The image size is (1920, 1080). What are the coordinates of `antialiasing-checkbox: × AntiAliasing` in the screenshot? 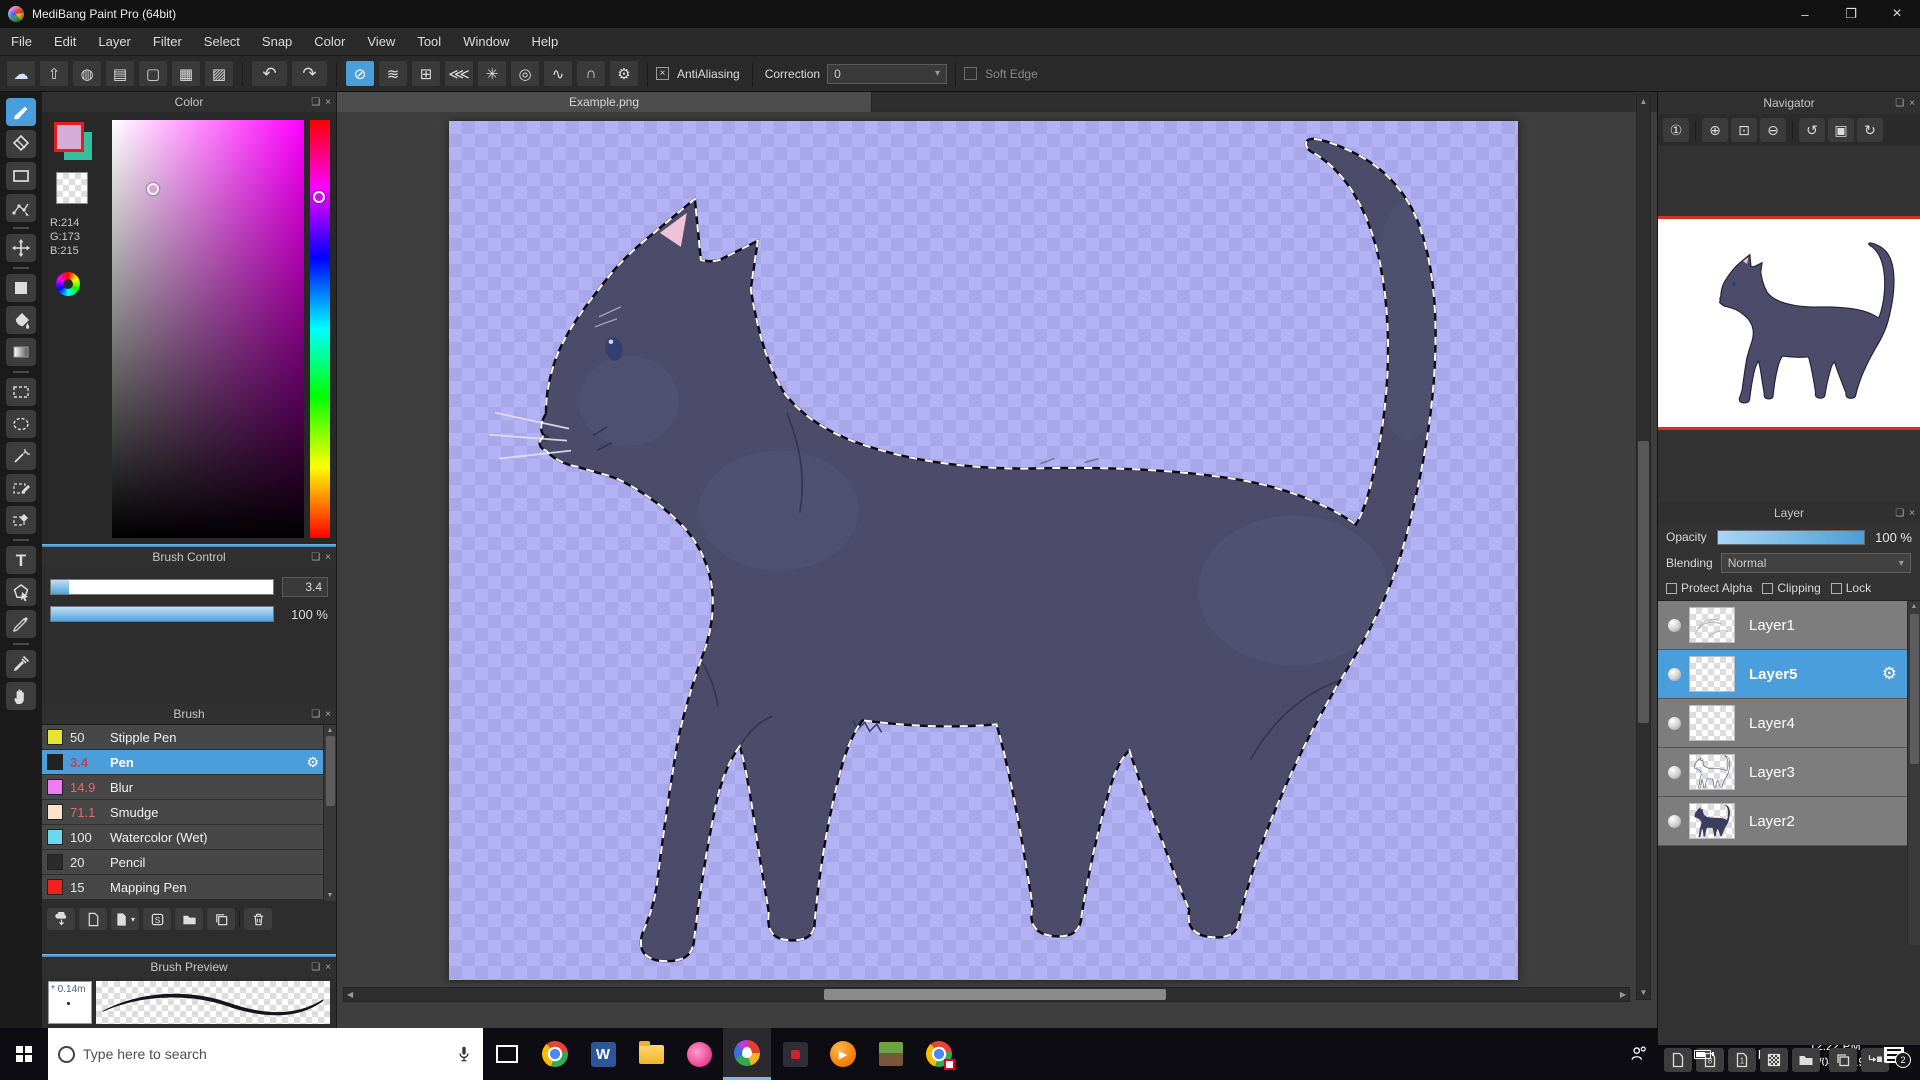 It's located at (700, 74).